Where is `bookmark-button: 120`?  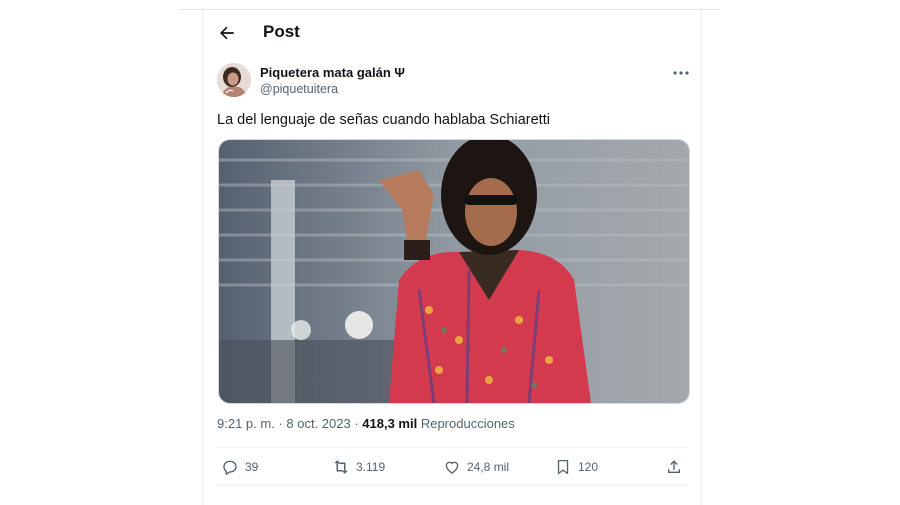 bookmark-button: 120 is located at coordinates (576, 467).